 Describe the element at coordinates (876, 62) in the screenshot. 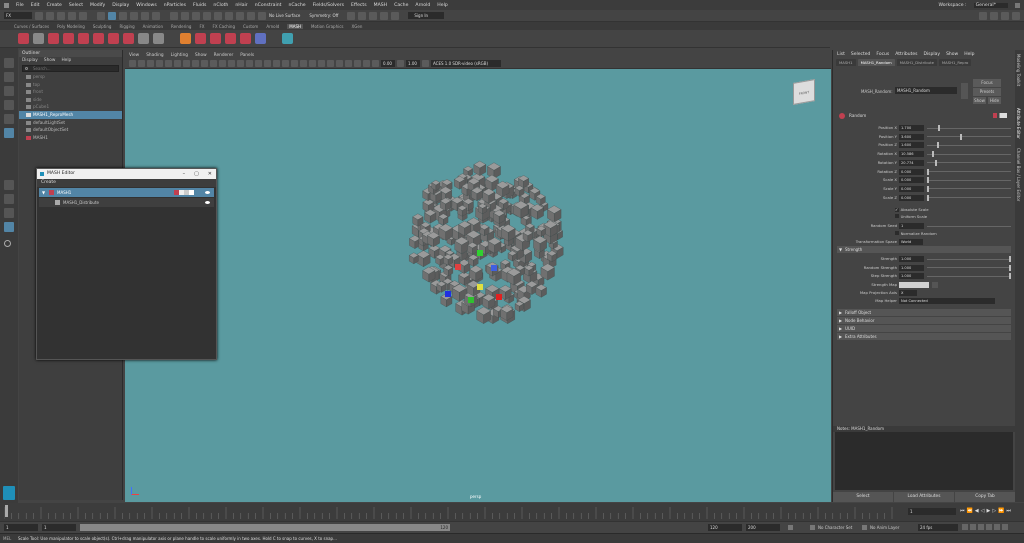

I see `ae-tab-mash1-random: MASH1_Random` at that location.